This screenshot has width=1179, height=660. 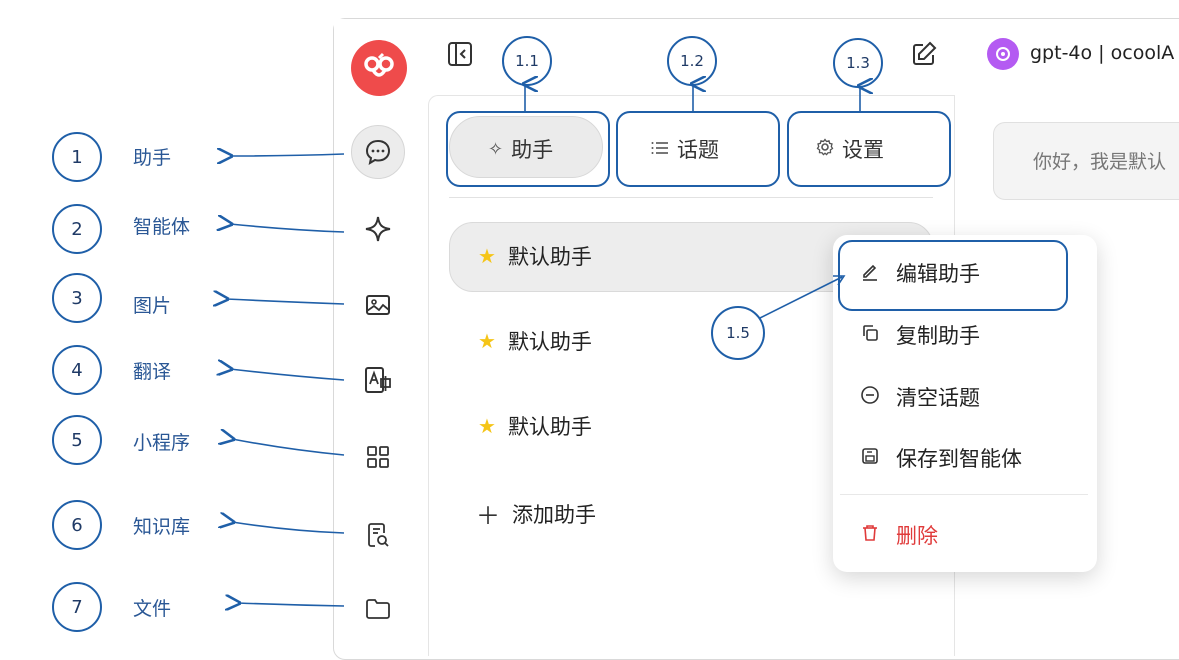 I want to click on arrow-translate, so click(x=287, y=375).